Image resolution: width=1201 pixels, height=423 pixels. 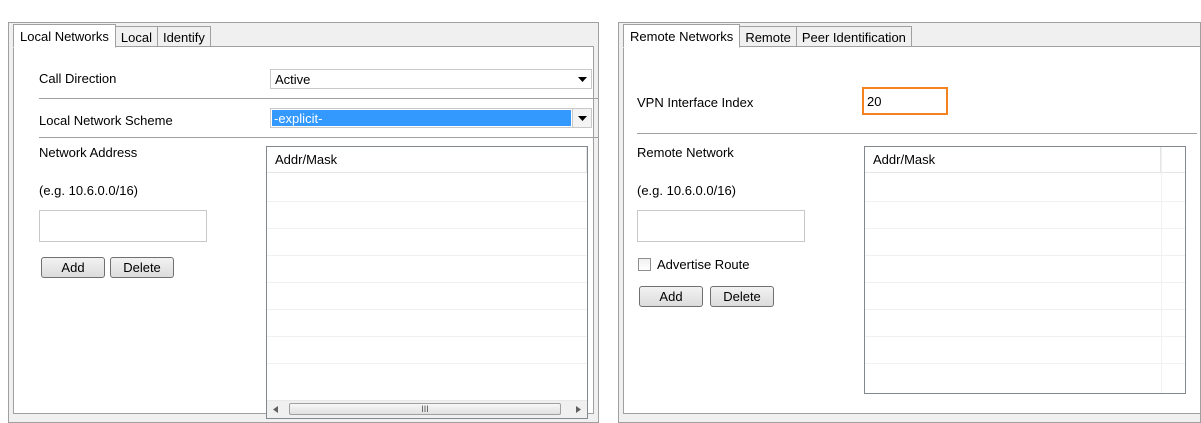 What do you see at coordinates (183, 36) in the screenshot?
I see `tab-identify: Identify` at bounding box center [183, 36].